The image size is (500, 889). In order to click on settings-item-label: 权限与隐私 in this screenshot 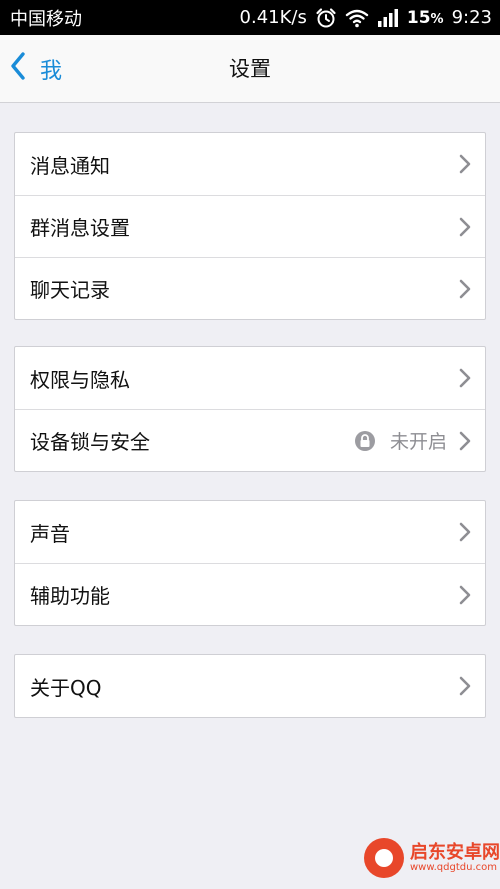, I will do `click(80, 379)`.